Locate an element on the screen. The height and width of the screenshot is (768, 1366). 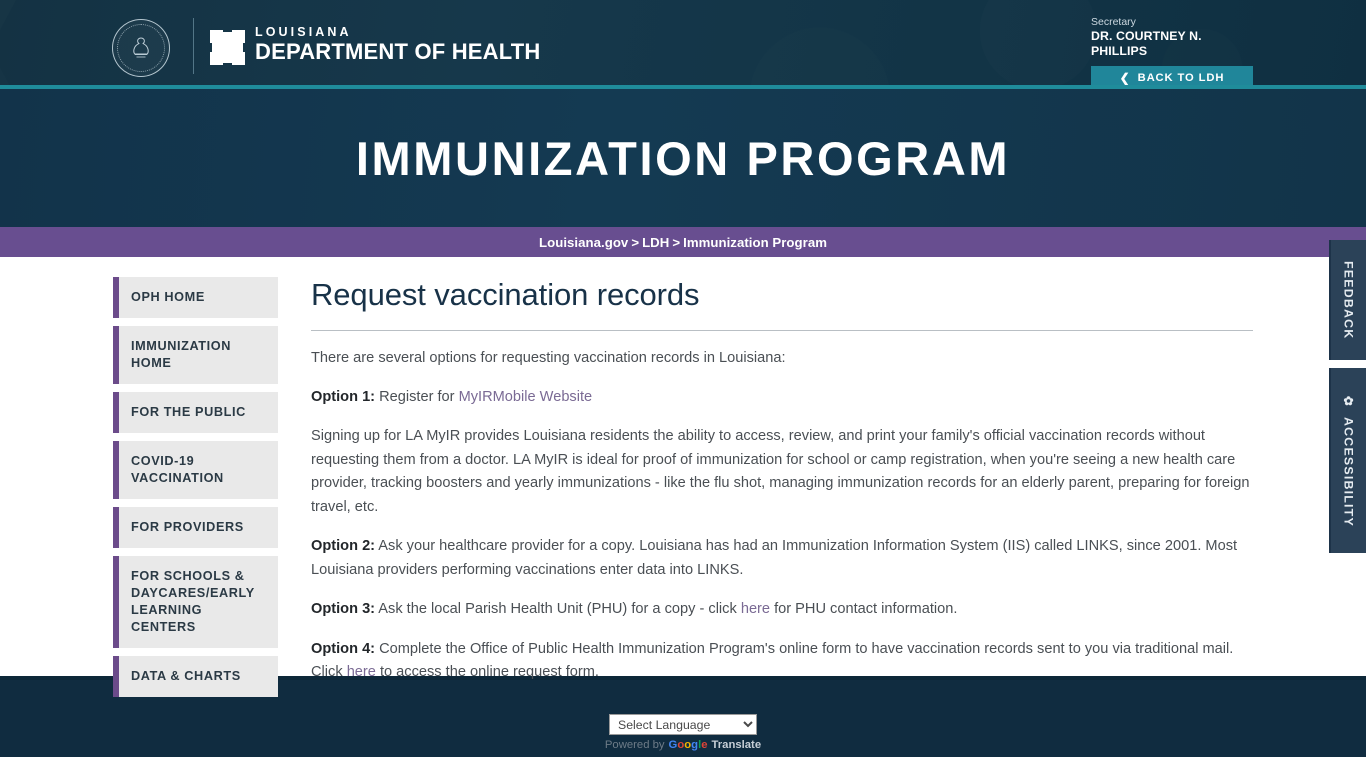
breadcrumb-item-immunization-program: Immunization Program is located at coordinates (755, 242).